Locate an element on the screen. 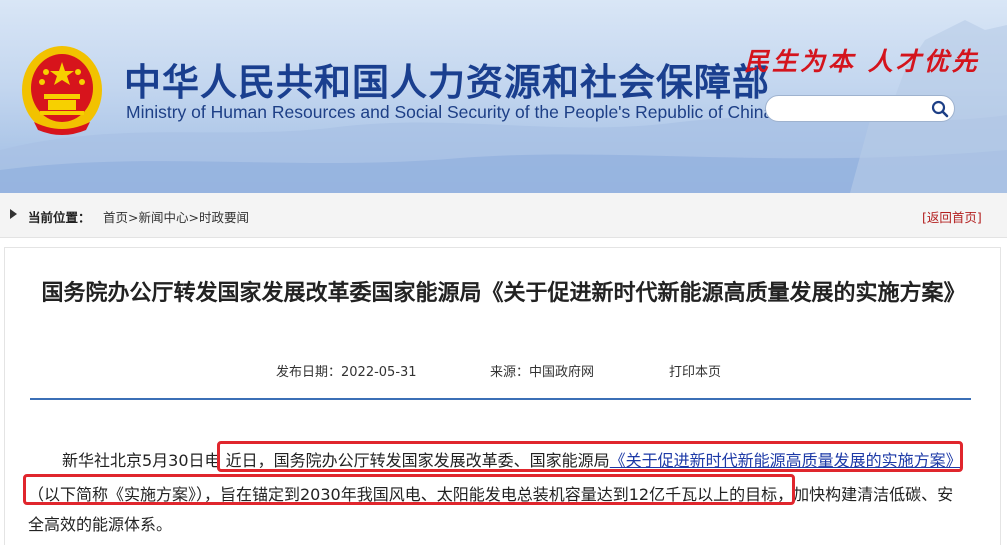  breadcrumb: 首页>新闻中心>时政要闻 is located at coordinates (176, 216).